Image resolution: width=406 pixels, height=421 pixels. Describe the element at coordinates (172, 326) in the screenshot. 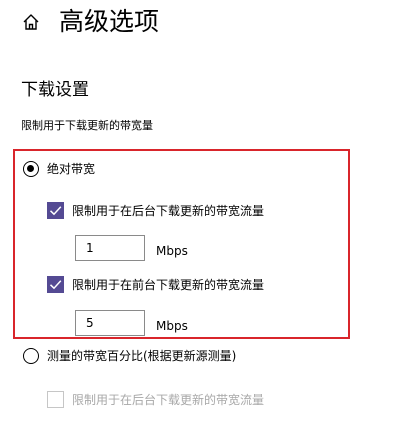

I see `foreground-bandwidth-unit: Mbps` at that location.